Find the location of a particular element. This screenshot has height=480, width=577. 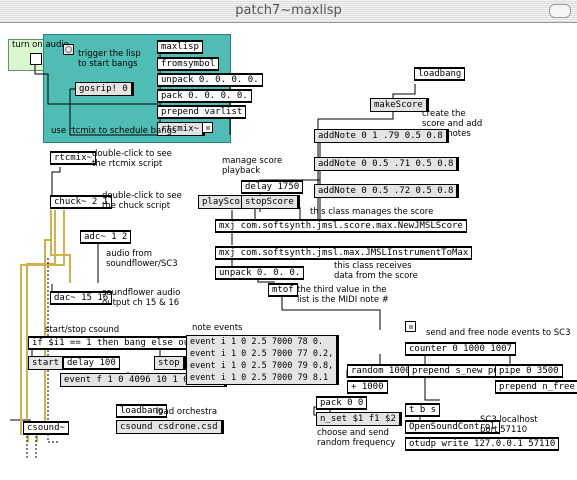

prepend-varlist-object: prepend varlist is located at coordinates (202, 112).